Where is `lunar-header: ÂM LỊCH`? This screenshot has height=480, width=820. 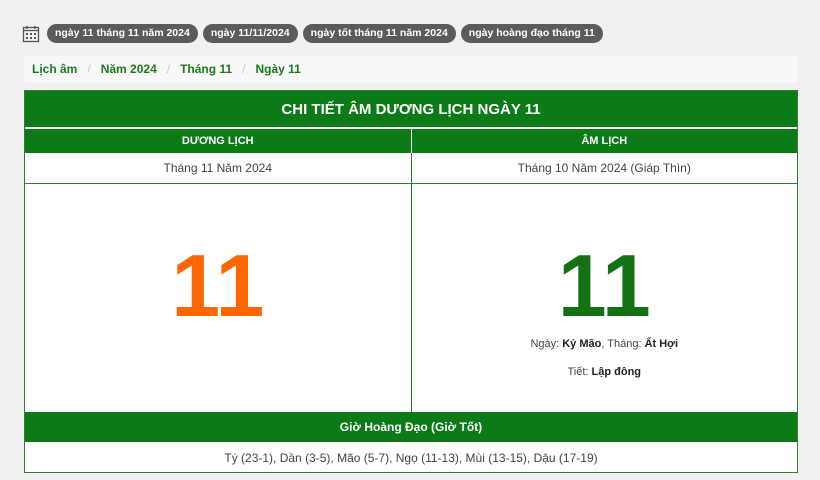
lunar-header: ÂM LỊCH is located at coordinates (604, 141).